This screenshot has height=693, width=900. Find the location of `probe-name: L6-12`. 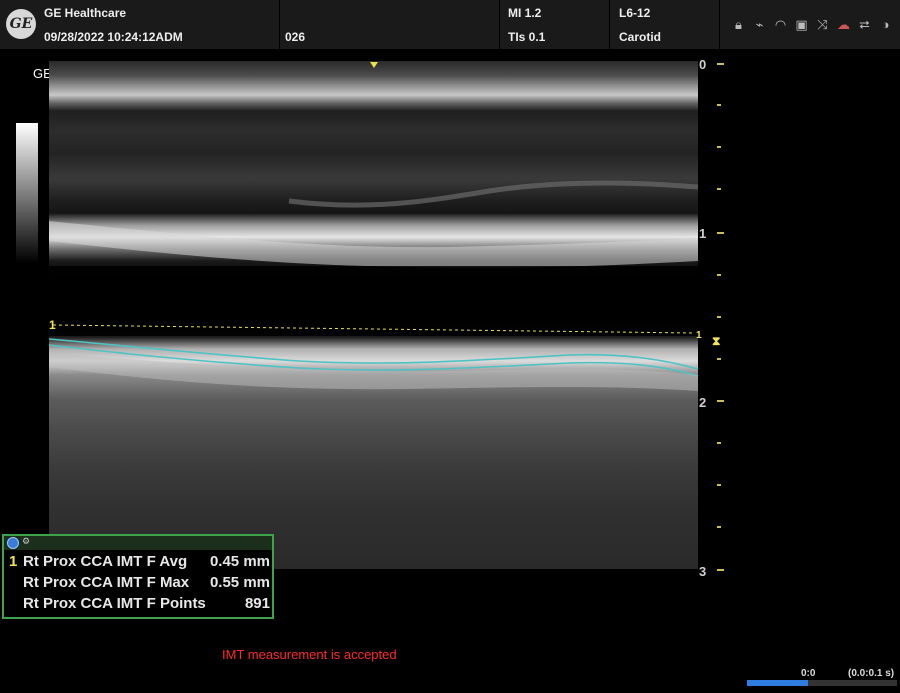

probe-name: L6-12 is located at coordinates (635, 13).